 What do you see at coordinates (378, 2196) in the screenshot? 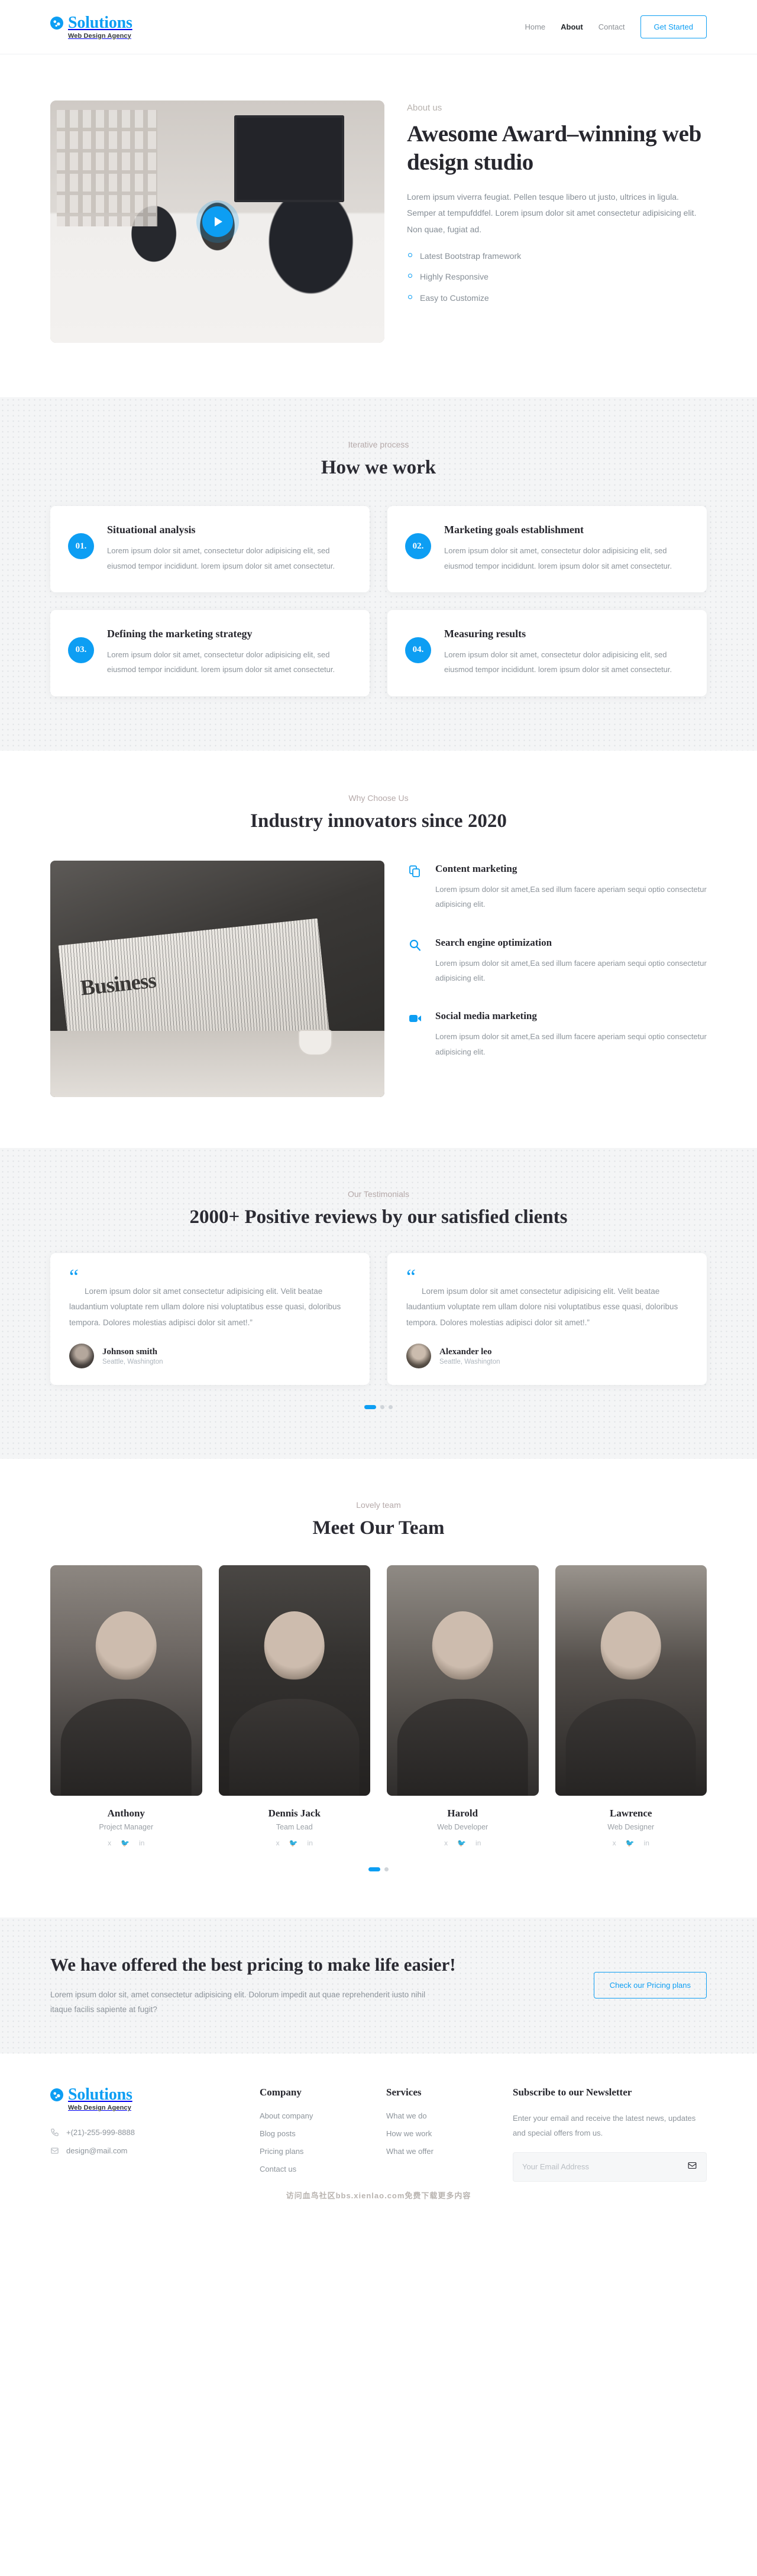
I see `watermark: 访问血鸟社区bbs.xienlao.com免费下载更多内容` at bounding box center [378, 2196].